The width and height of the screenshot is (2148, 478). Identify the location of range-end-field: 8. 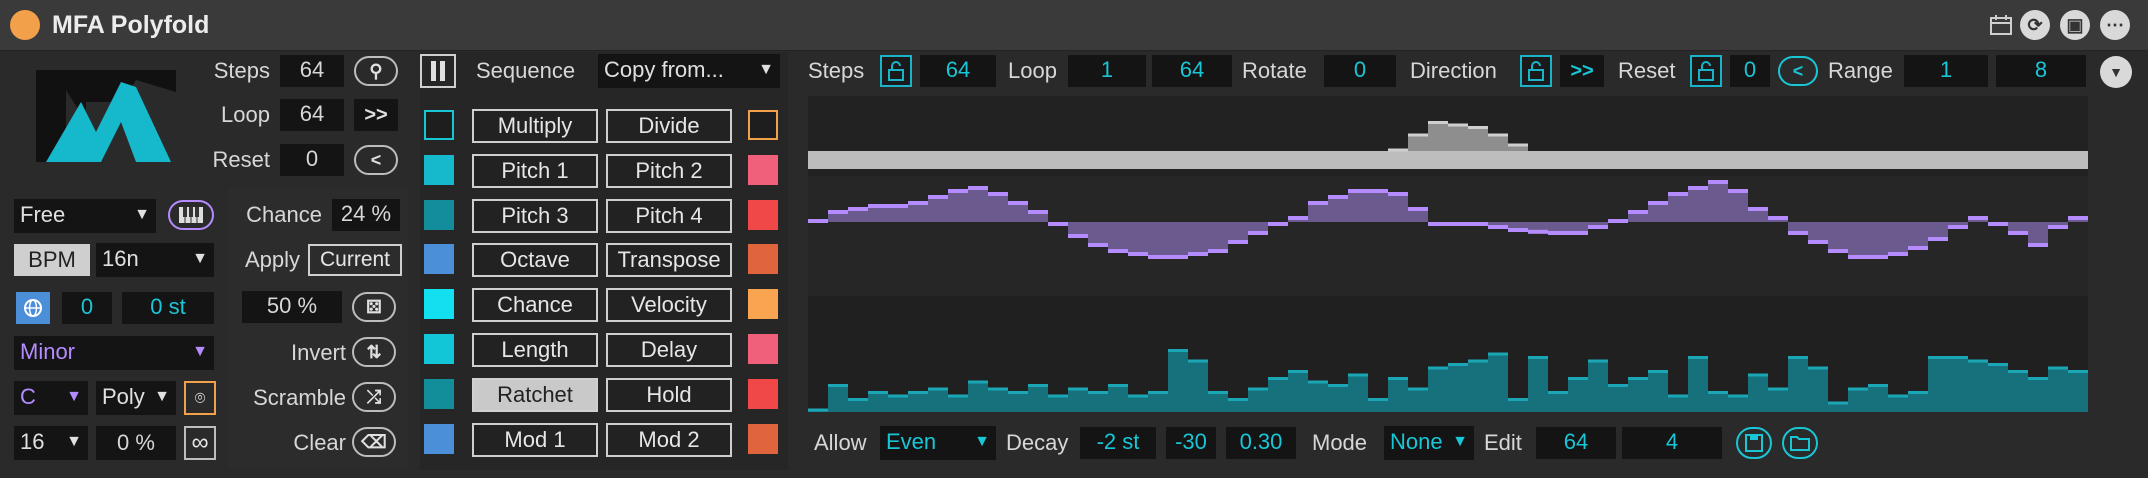
(2041, 71).